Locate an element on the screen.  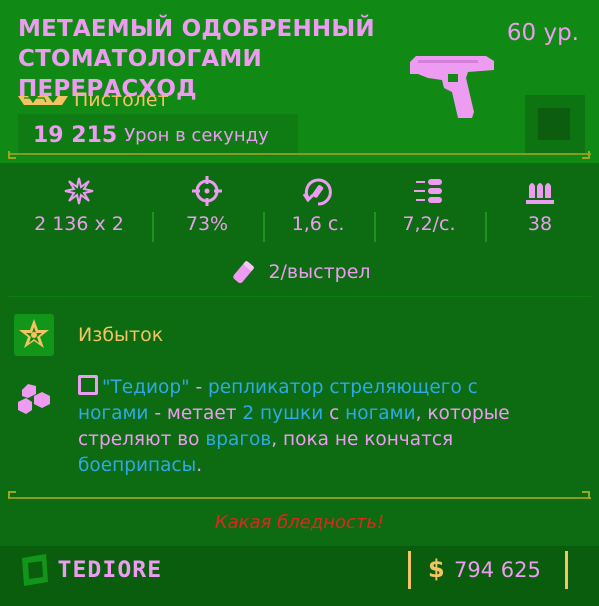
stat-magazine: 38 is located at coordinates (540, 210).